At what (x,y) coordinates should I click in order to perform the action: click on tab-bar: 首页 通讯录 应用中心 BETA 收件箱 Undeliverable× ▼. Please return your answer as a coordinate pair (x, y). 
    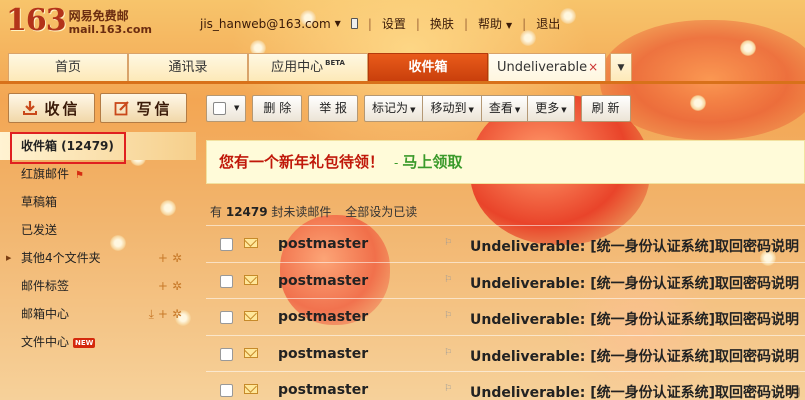
    Looking at the image, I should click on (402, 67).